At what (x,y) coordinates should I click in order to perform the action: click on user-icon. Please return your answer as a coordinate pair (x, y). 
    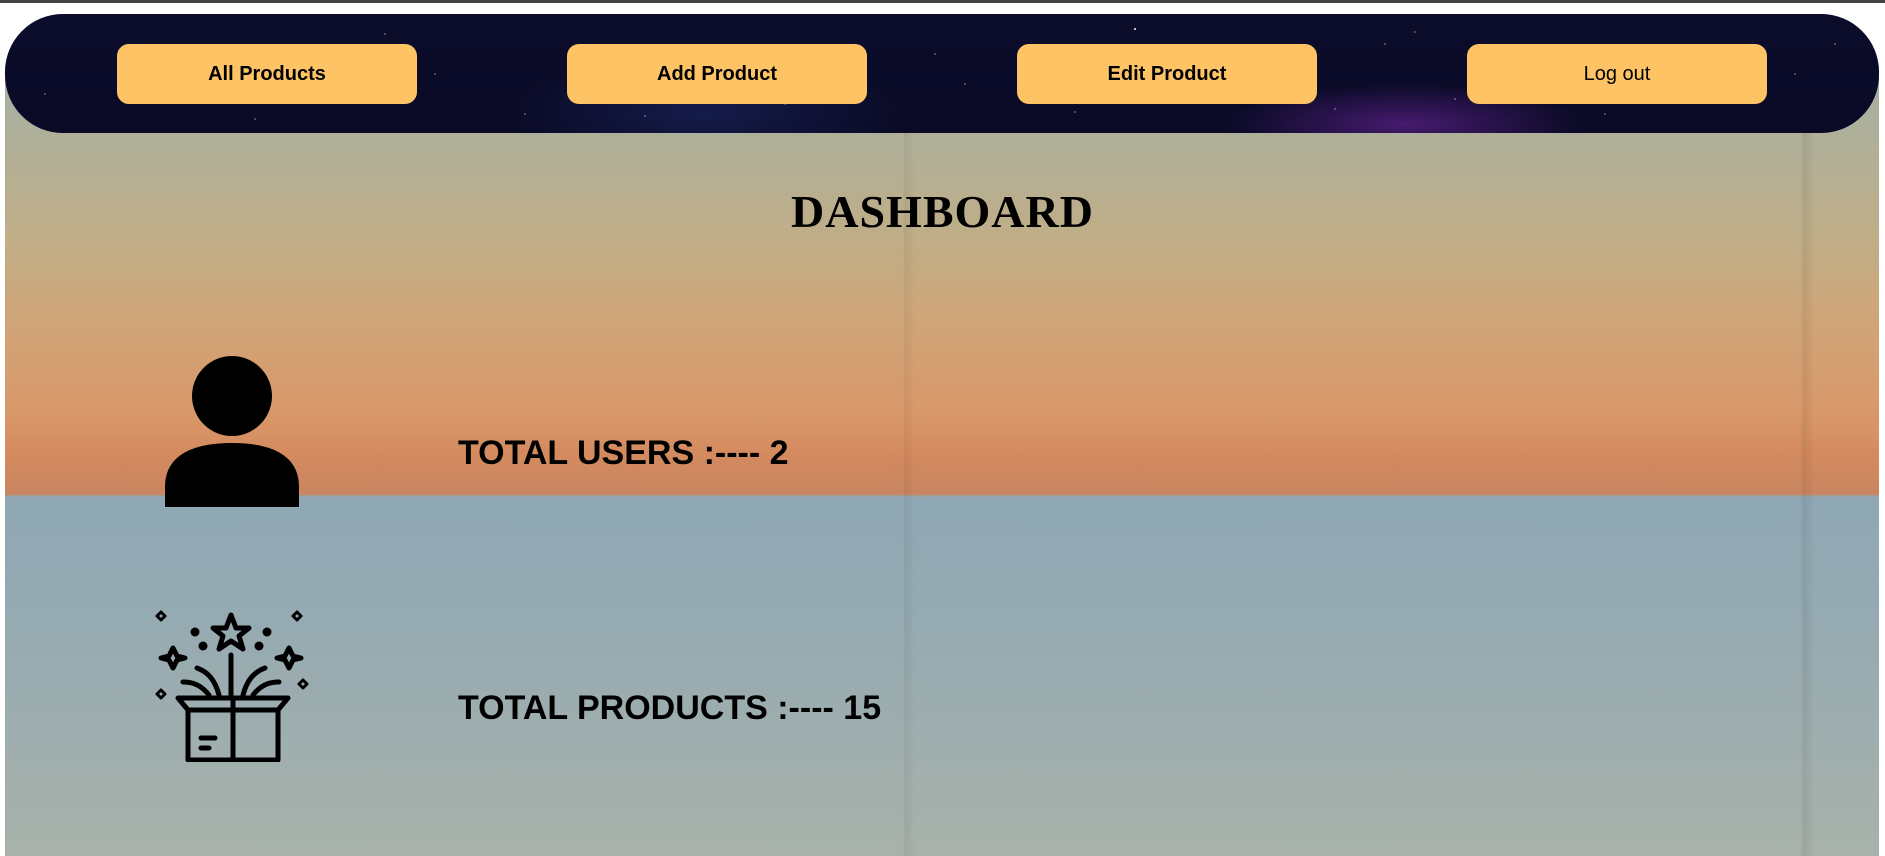
    Looking at the image, I should click on (232, 431).